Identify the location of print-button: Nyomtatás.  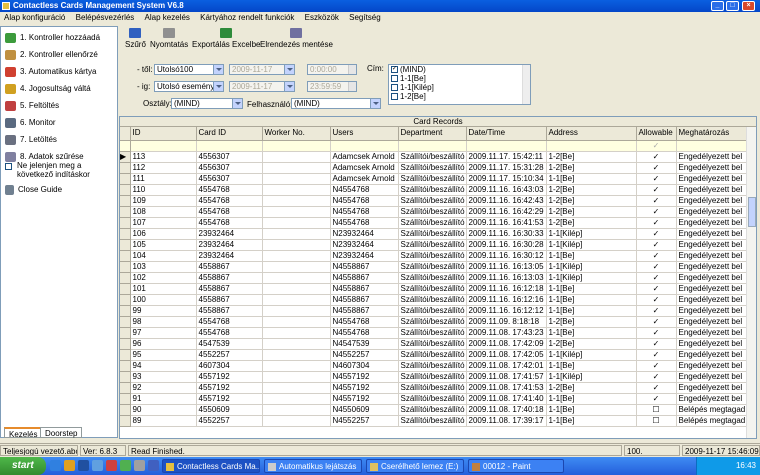
(169, 41).